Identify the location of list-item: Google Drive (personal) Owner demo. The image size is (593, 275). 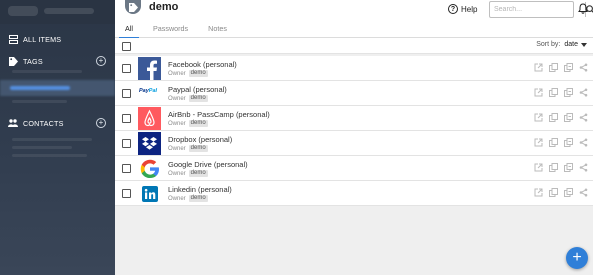
(354, 168).